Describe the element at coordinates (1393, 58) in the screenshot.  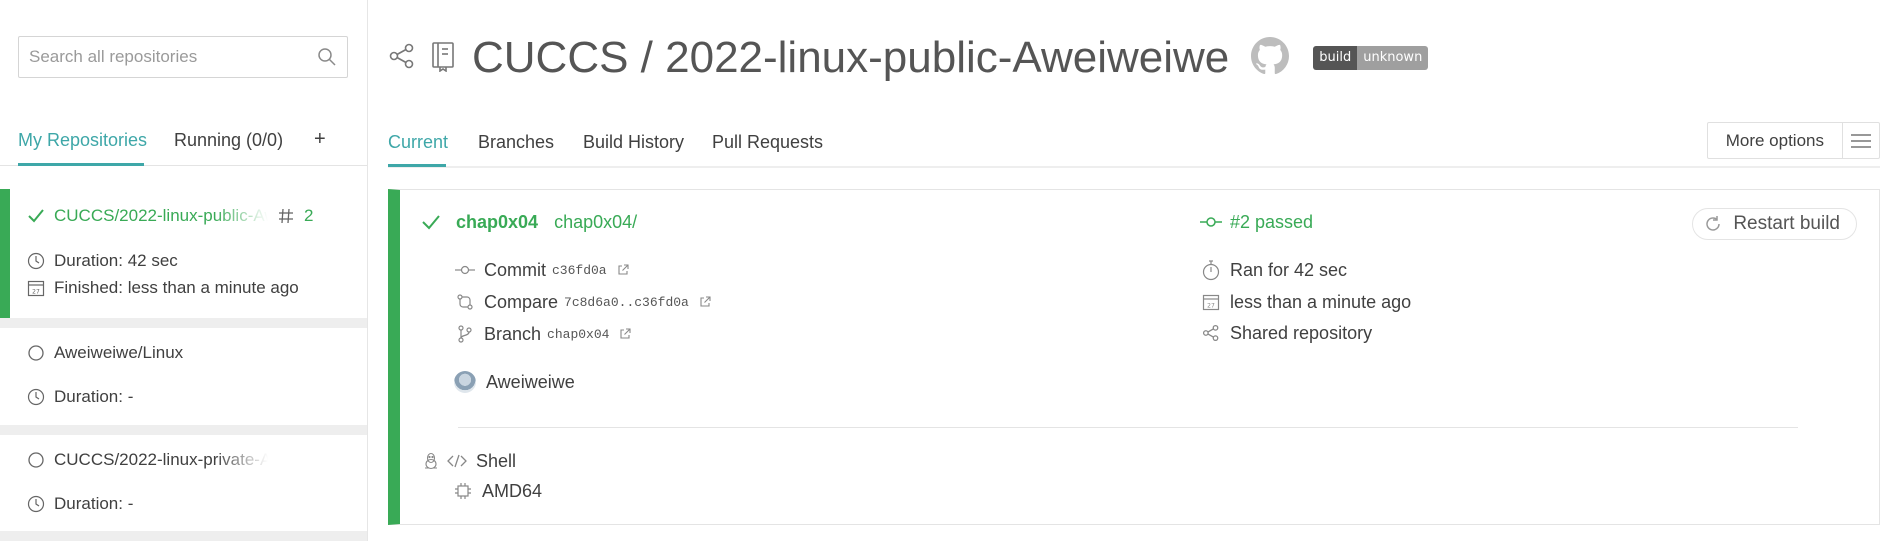
I see `badge-value: unknown` at that location.